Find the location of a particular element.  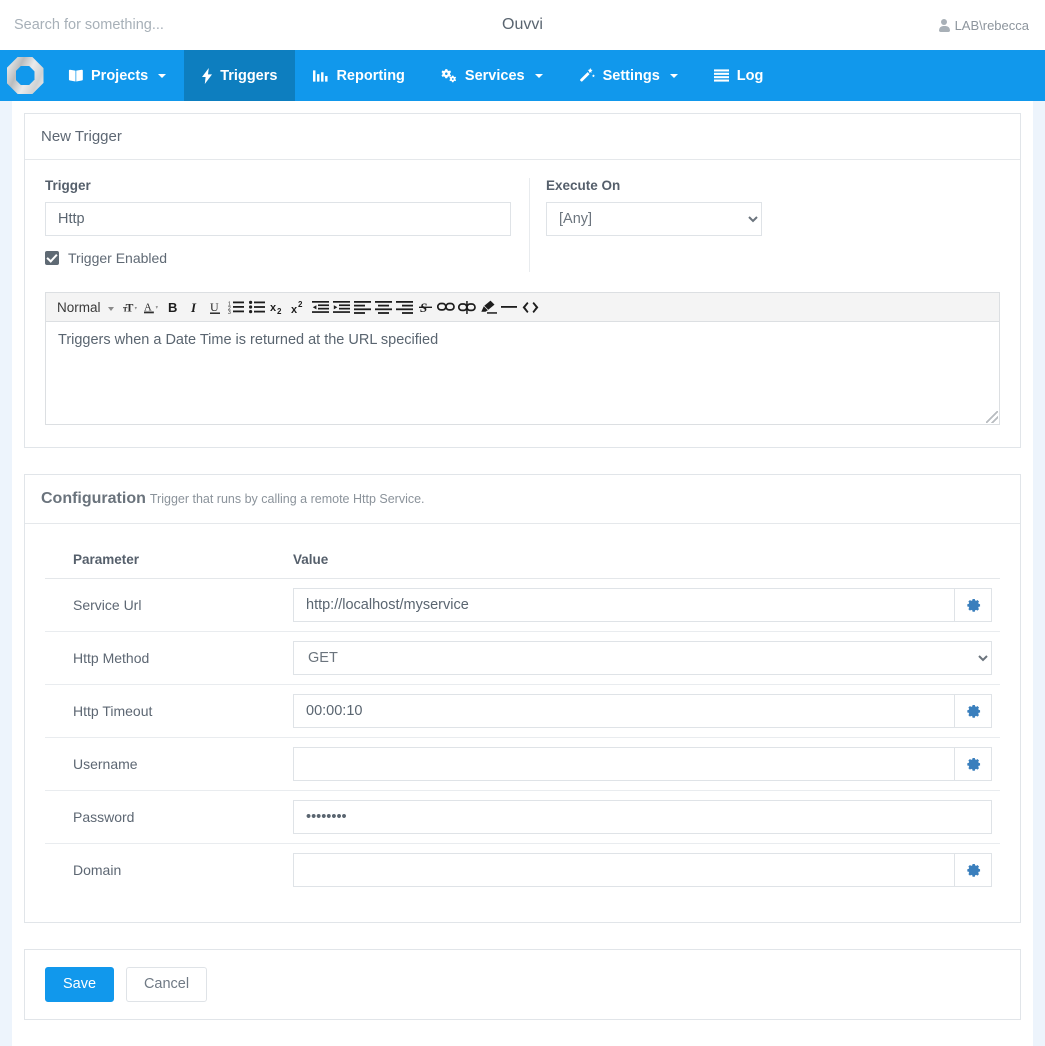

svg-text: U is located at coordinates (214, 307).